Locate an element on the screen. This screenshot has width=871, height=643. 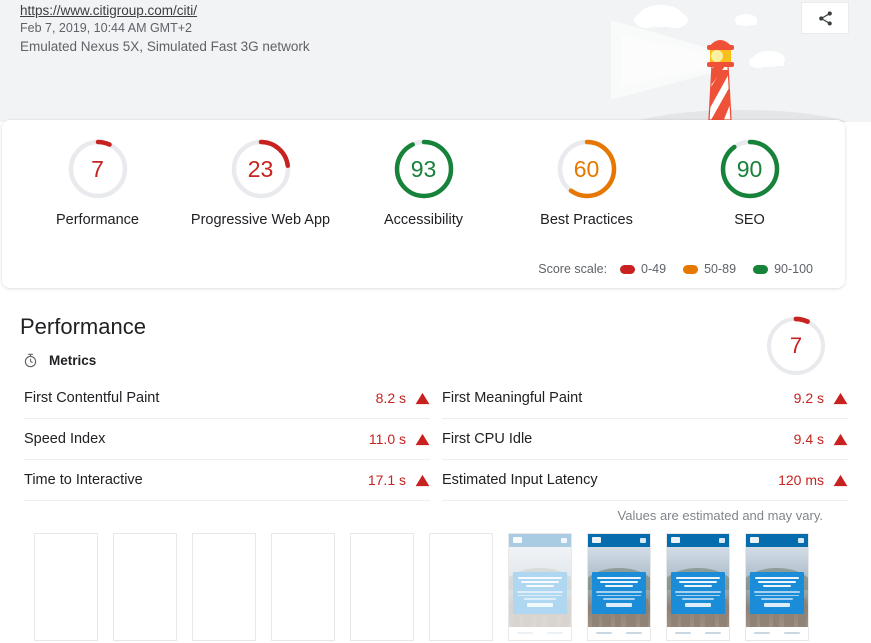
scale-pill-average is located at coordinates (691, 269).